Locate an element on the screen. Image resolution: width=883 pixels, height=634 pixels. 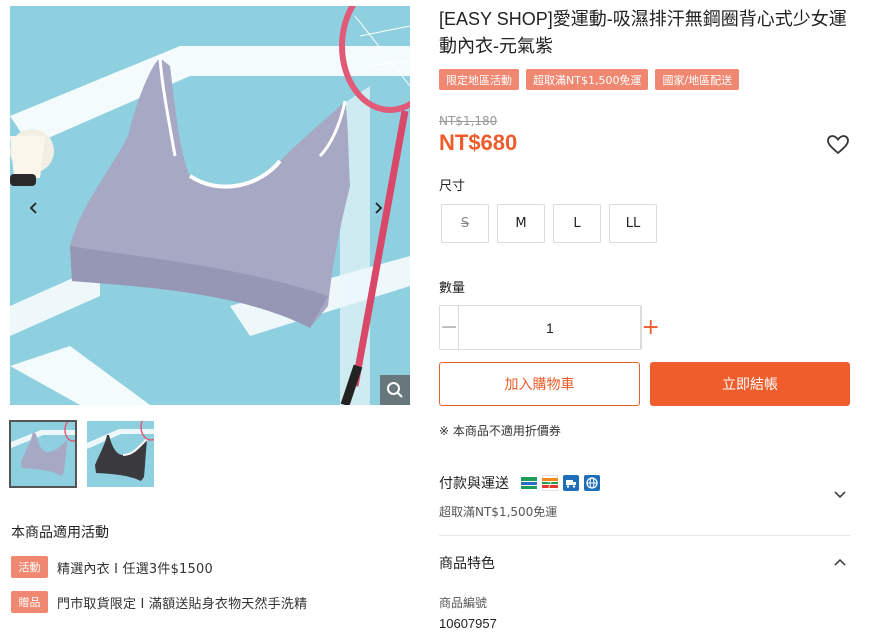
product-tags: 限定地區活動 超取滿NT$1,500免運 國家/地區配送 is located at coordinates (589, 79).